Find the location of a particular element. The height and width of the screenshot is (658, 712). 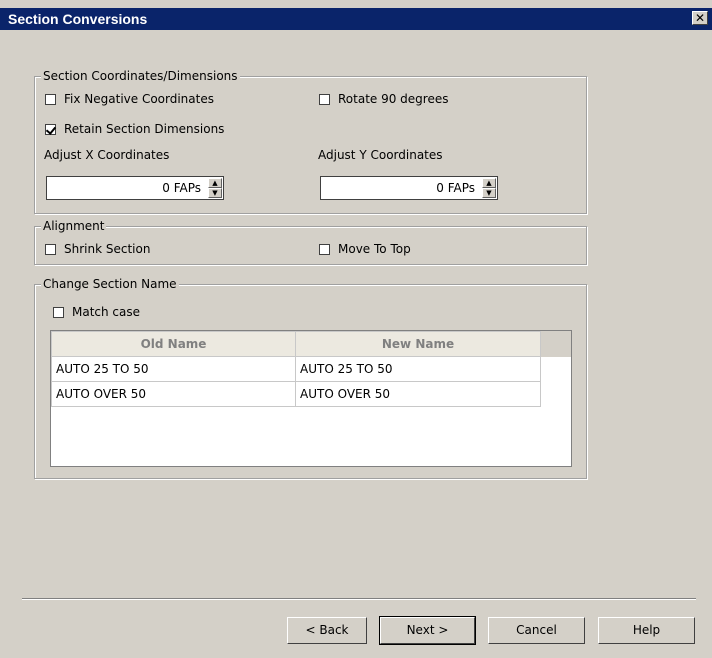

move-to-top-checkbox: Move To Top is located at coordinates (365, 249).